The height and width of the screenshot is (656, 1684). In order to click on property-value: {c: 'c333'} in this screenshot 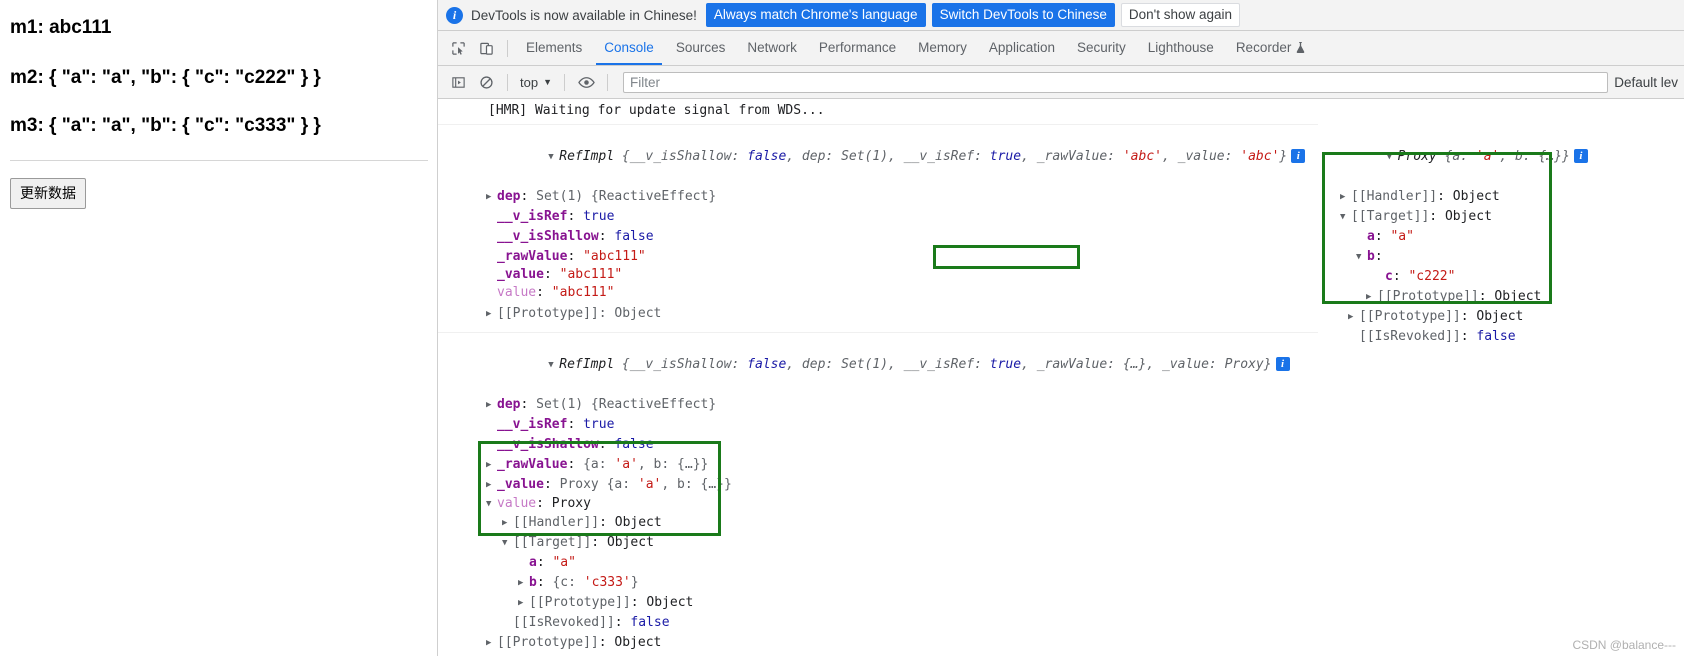, I will do `click(595, 582)`.